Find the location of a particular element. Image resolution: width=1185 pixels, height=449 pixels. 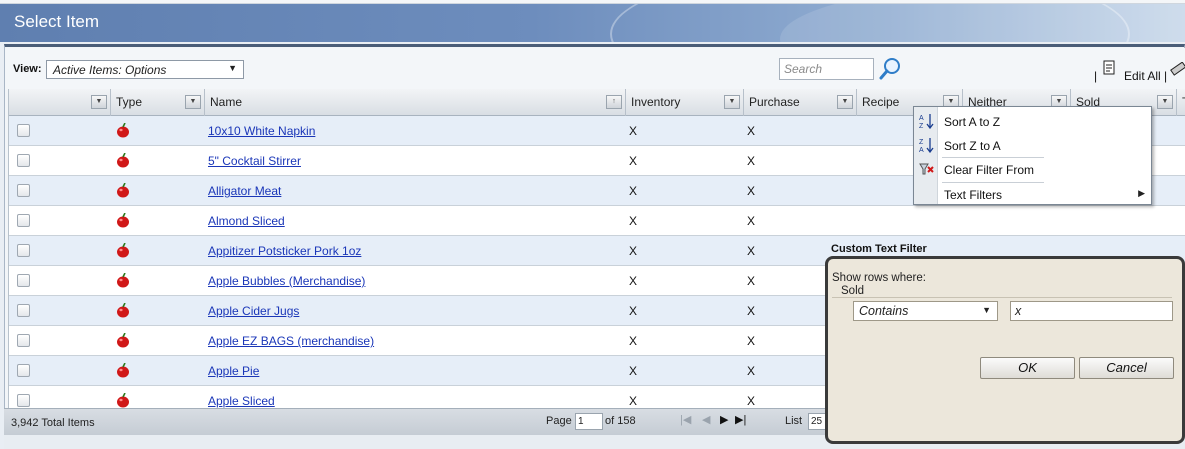

page-label: Page is located at coordinates (559, 421).